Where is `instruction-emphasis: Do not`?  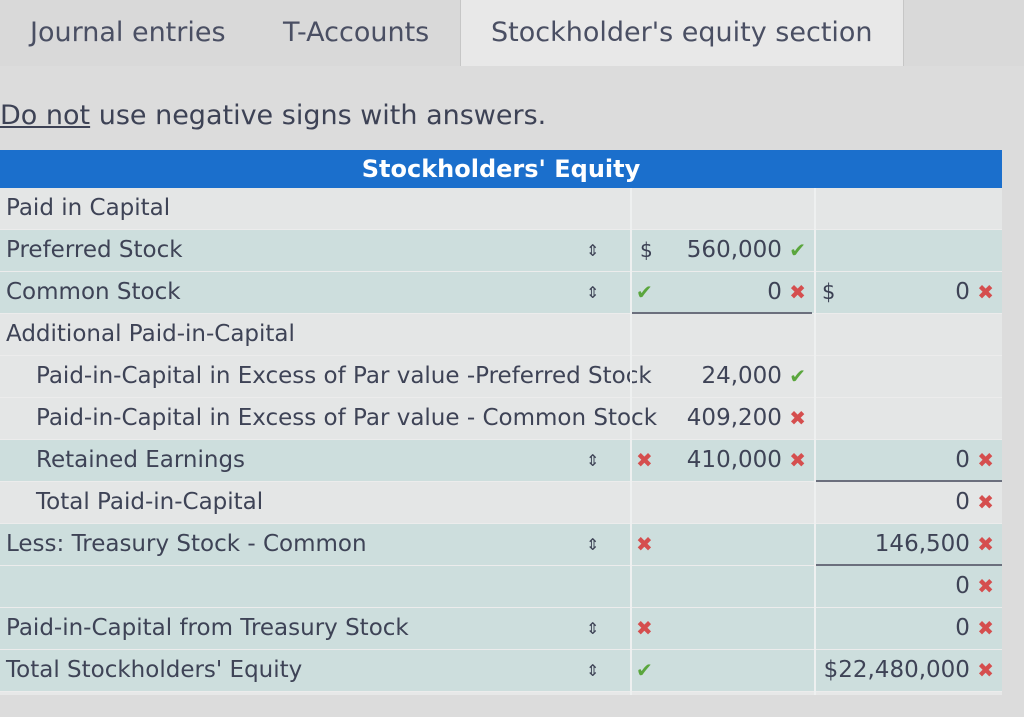 instruction-emphasis: Do not is located at coordinates (45, 115).